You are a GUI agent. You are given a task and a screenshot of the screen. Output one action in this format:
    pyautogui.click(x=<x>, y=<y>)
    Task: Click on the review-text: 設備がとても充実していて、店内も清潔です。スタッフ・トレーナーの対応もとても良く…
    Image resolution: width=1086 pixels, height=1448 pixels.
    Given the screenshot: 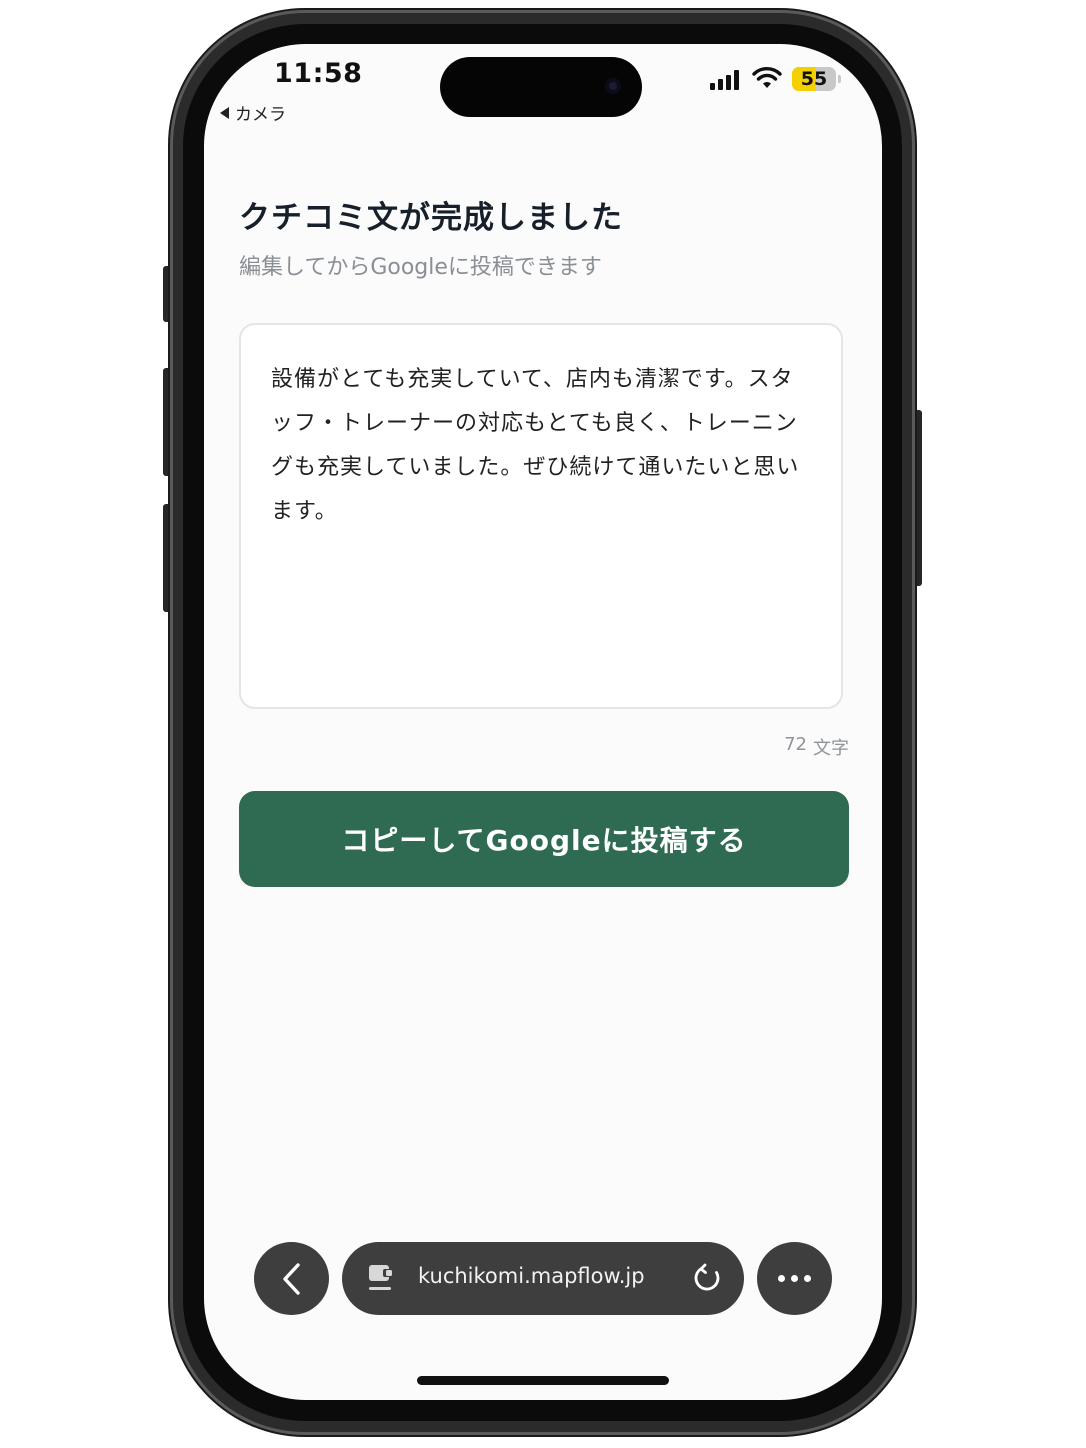 What is the action you would take?
    pyautogui.click(x=535, y=445)
    